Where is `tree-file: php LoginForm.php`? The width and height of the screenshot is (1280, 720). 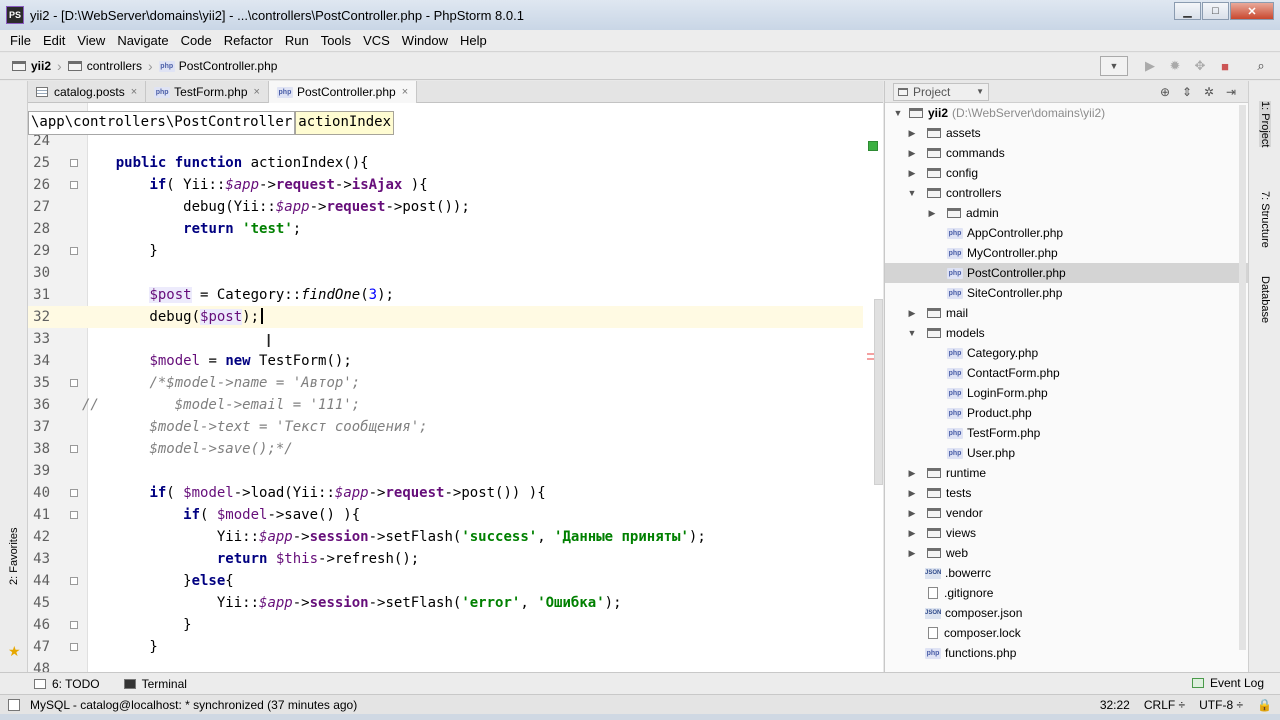 tree-file: php LoginForm.php is located at coordinates (1066, 393).